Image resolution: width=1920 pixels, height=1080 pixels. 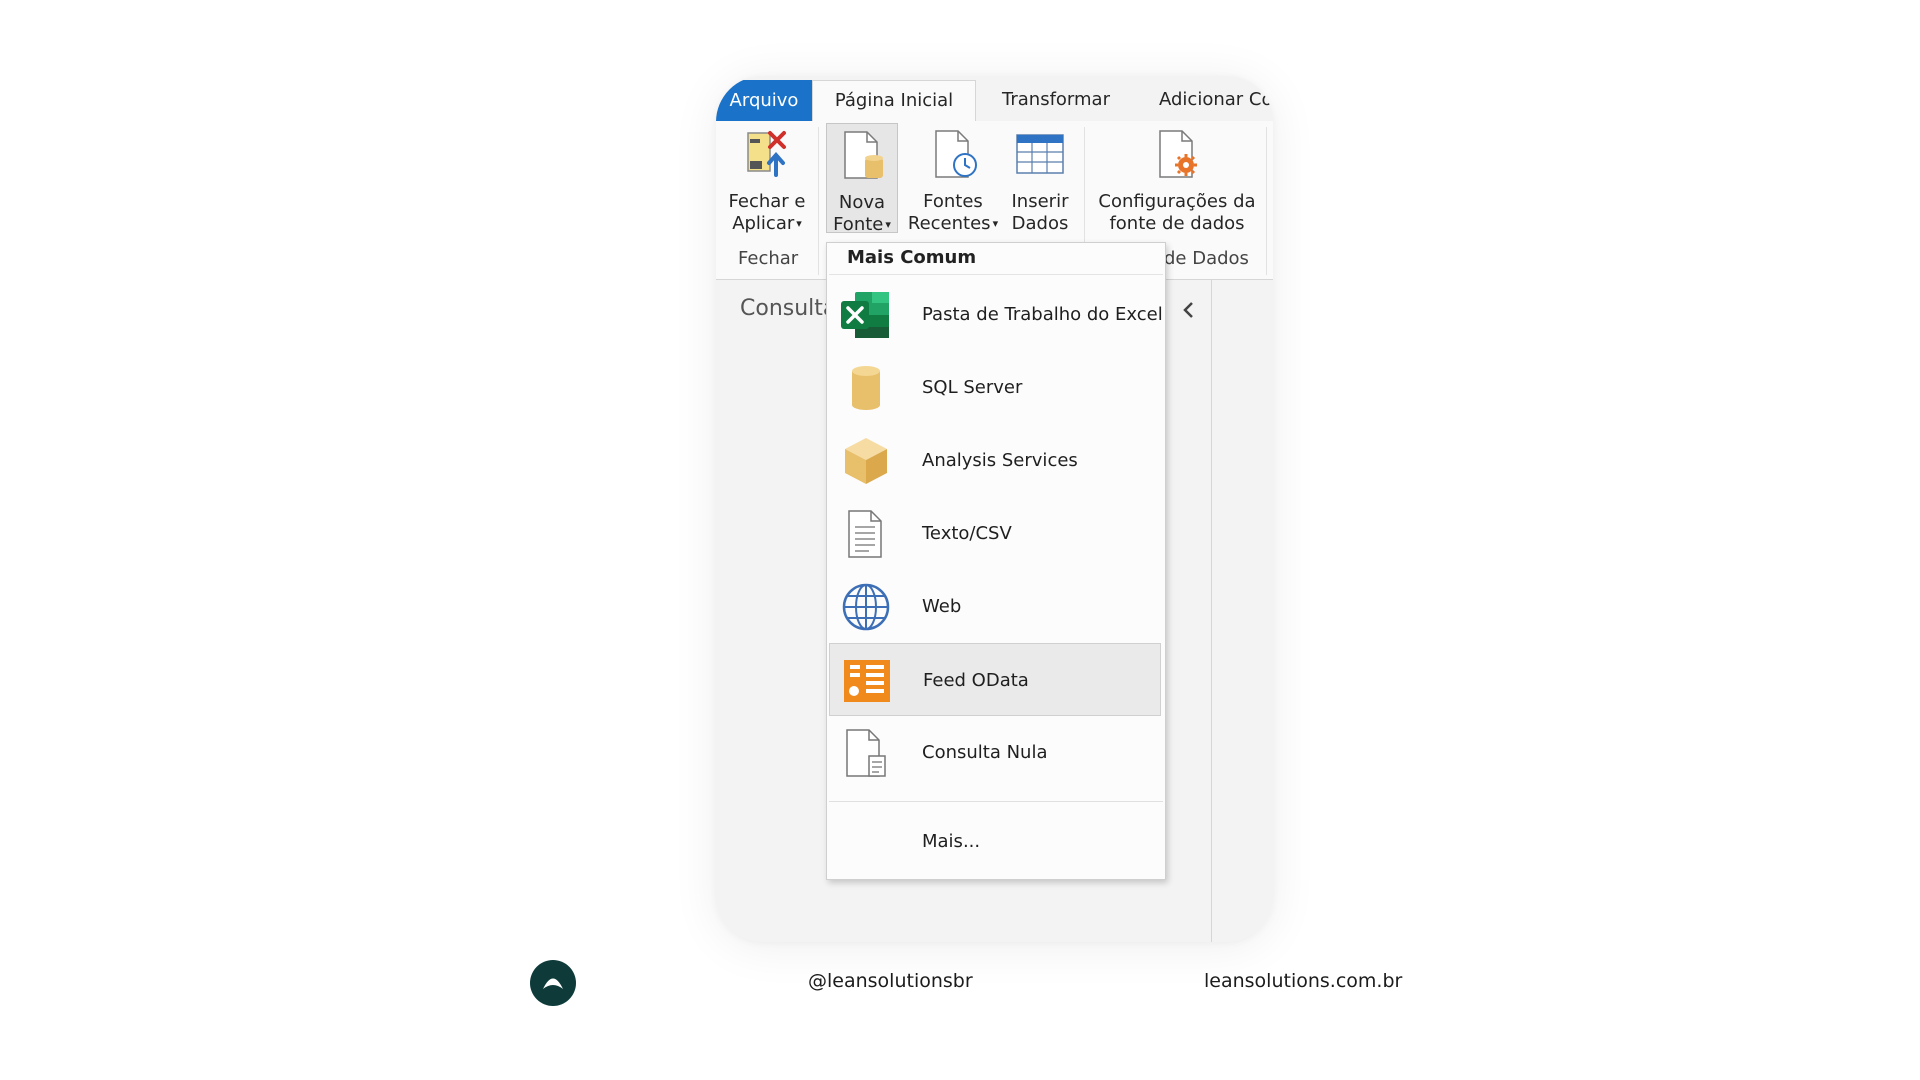 What do you see at coordinates (866, 607) in the screenshot?
I see `globe-icon` at bounding box center [866, 607].